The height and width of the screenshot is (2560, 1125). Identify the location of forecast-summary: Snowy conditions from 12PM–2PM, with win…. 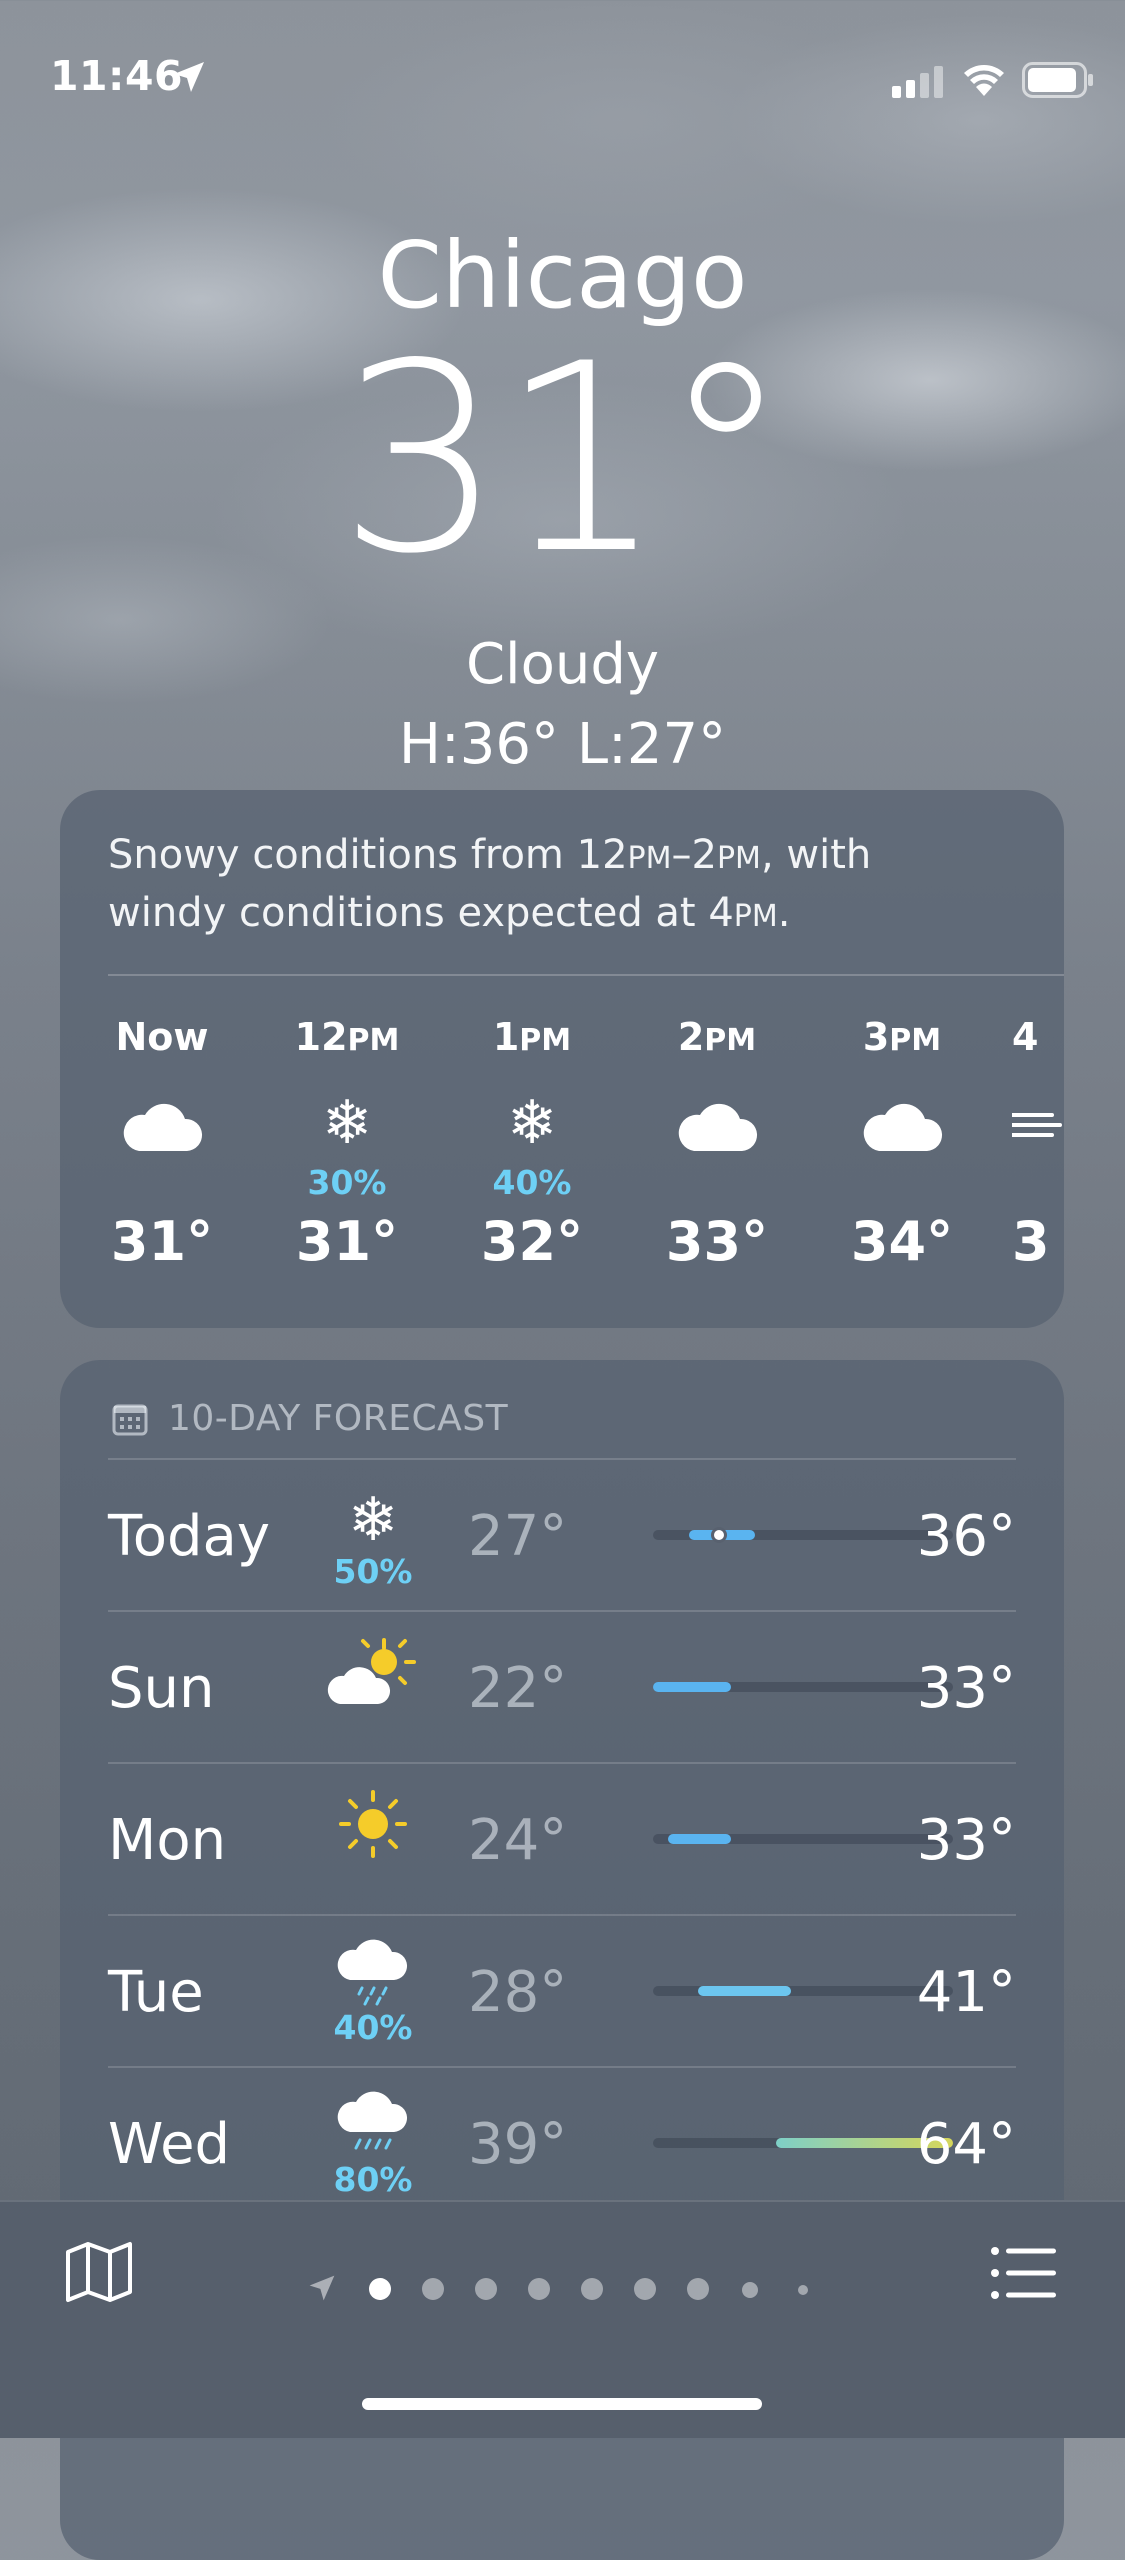
(490, 884).